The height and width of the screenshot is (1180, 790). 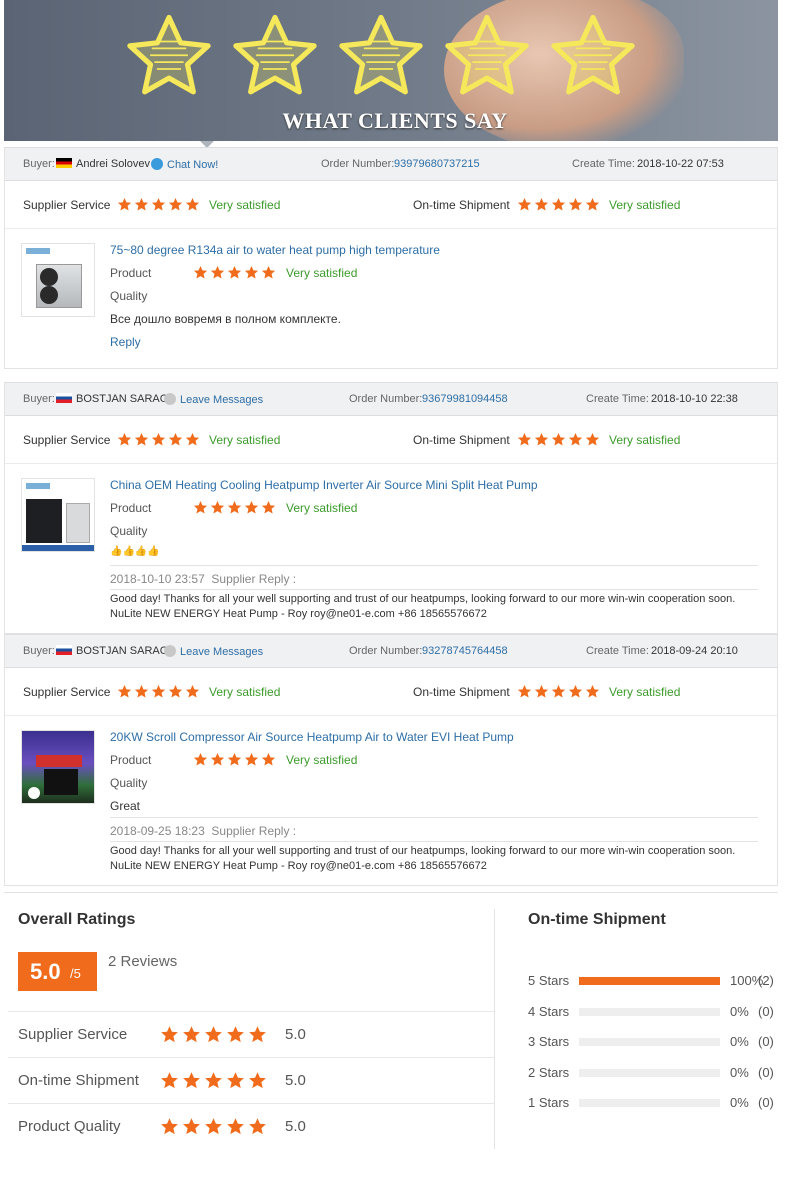 I want to click on ontime-shipment-rating: Very satisfied, so click(x=645, y=205).